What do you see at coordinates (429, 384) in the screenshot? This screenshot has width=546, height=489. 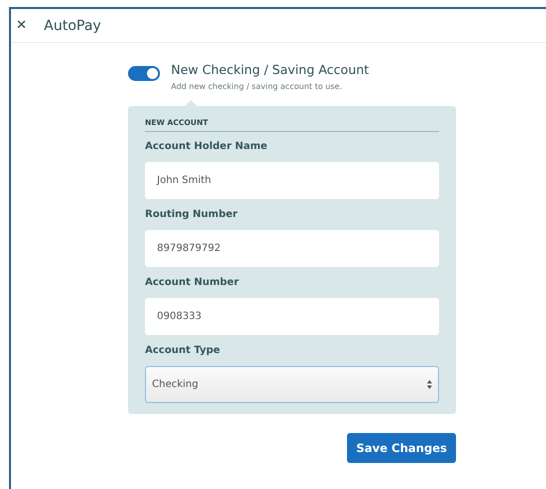 I see `updown-icon` at bounding box center [429, 384].